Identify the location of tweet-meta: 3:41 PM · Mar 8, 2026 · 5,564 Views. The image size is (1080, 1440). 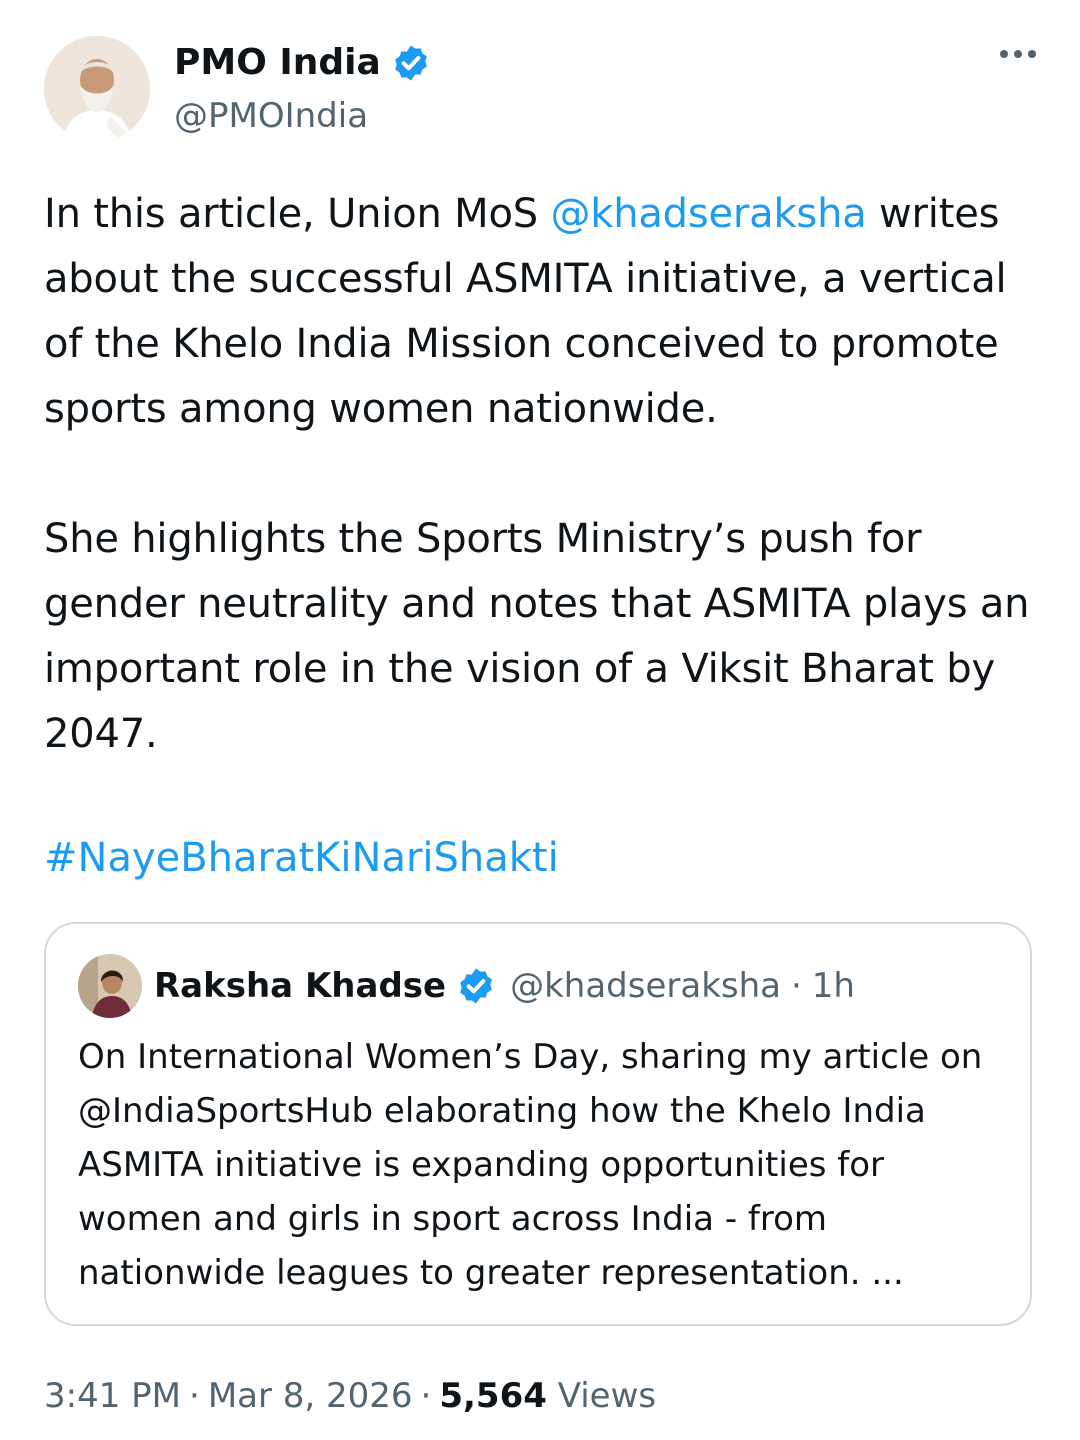
(350, 1396).